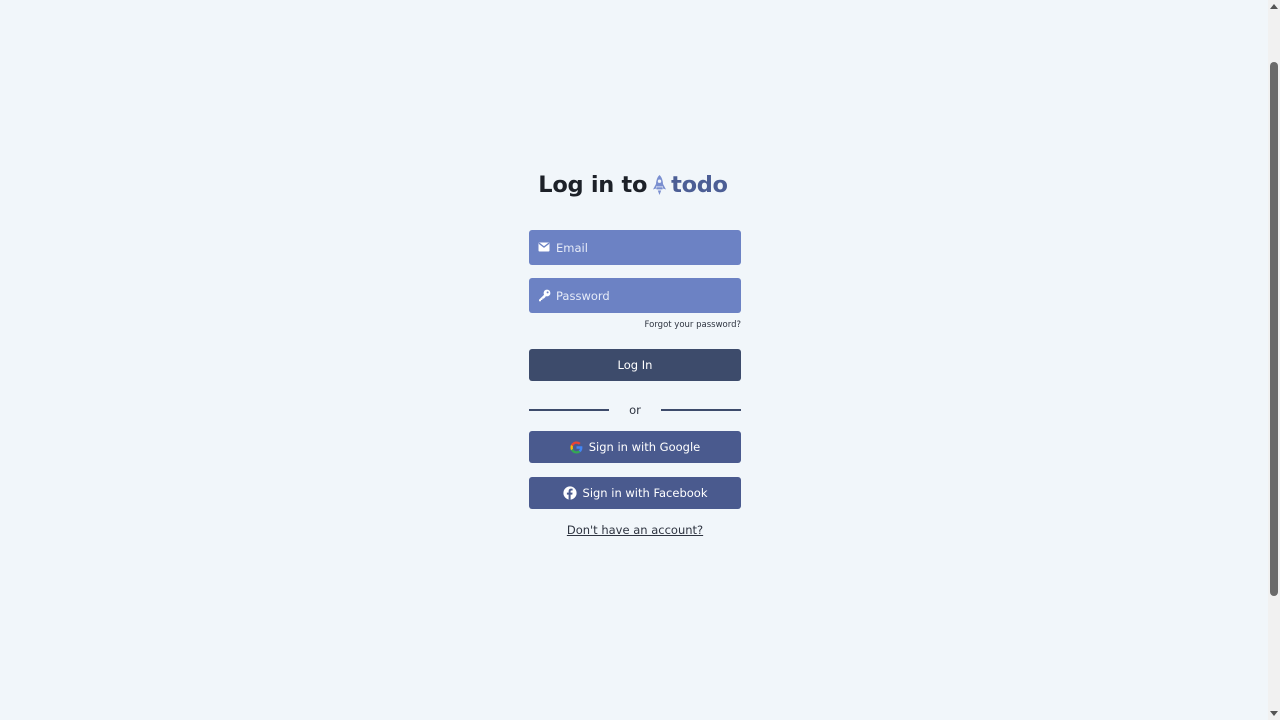  Describe the element at coordinates (645, 493) in the screenshot. I see `facebook-button-label: Sign in with Facebook` at that location.